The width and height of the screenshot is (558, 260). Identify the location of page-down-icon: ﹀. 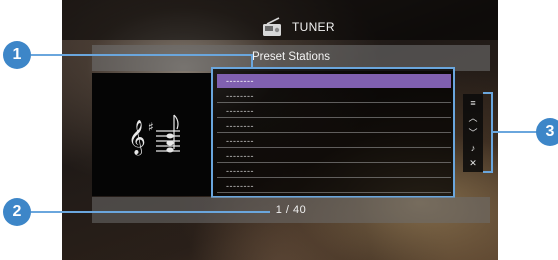
(473, 133).